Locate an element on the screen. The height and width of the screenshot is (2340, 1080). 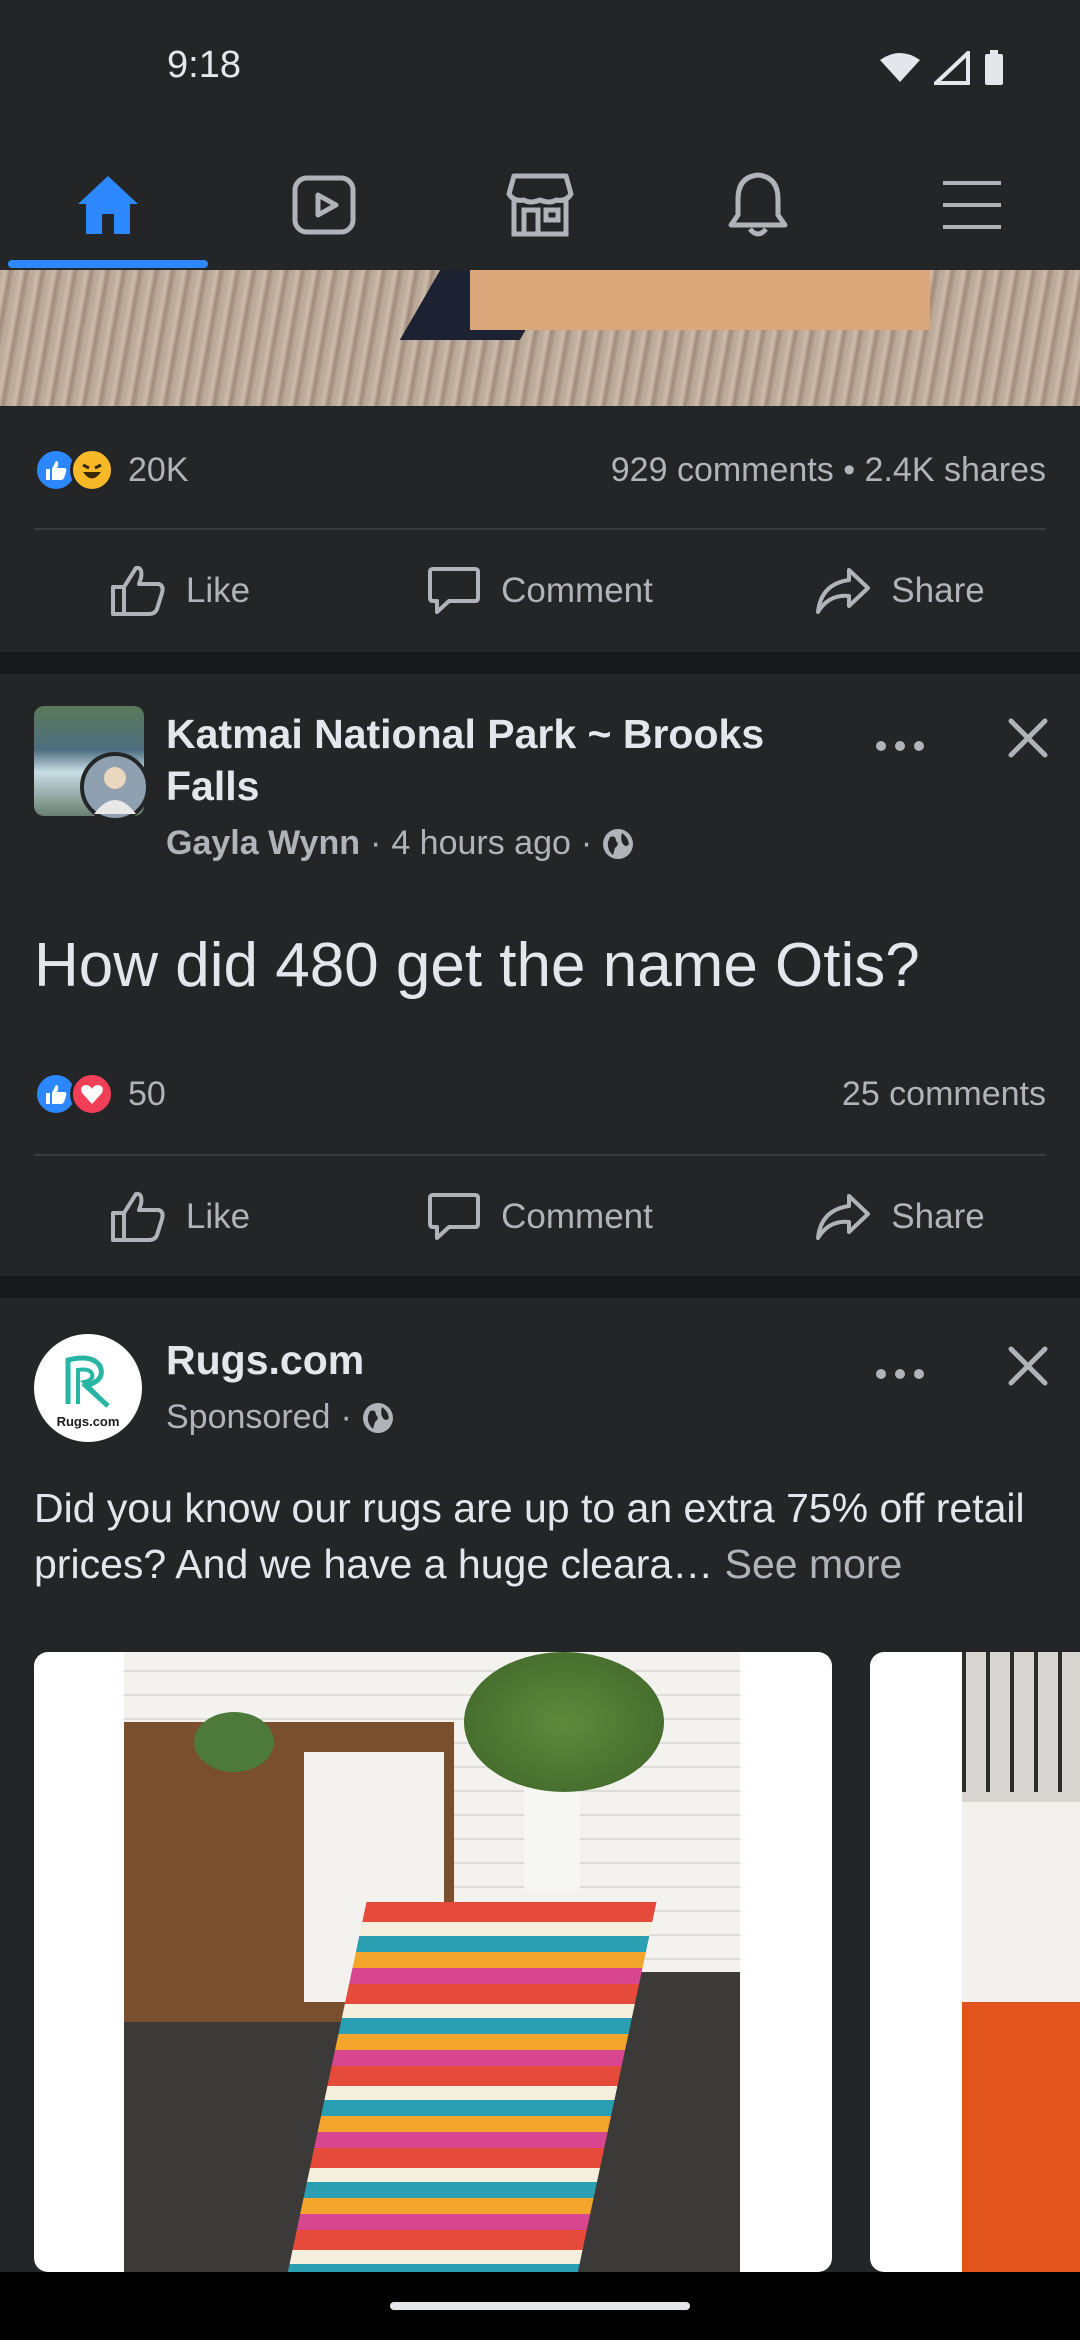
carousel-card is located at coordinates (975, 1962).